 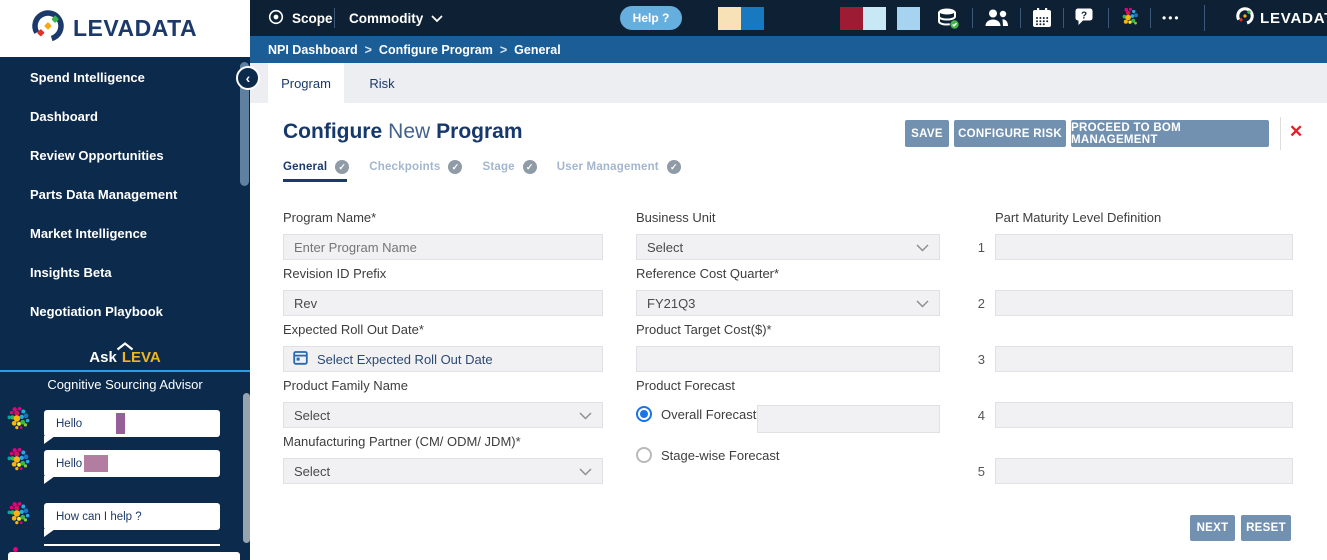 I want to click on program-name-input, so click(x=443, y=247).